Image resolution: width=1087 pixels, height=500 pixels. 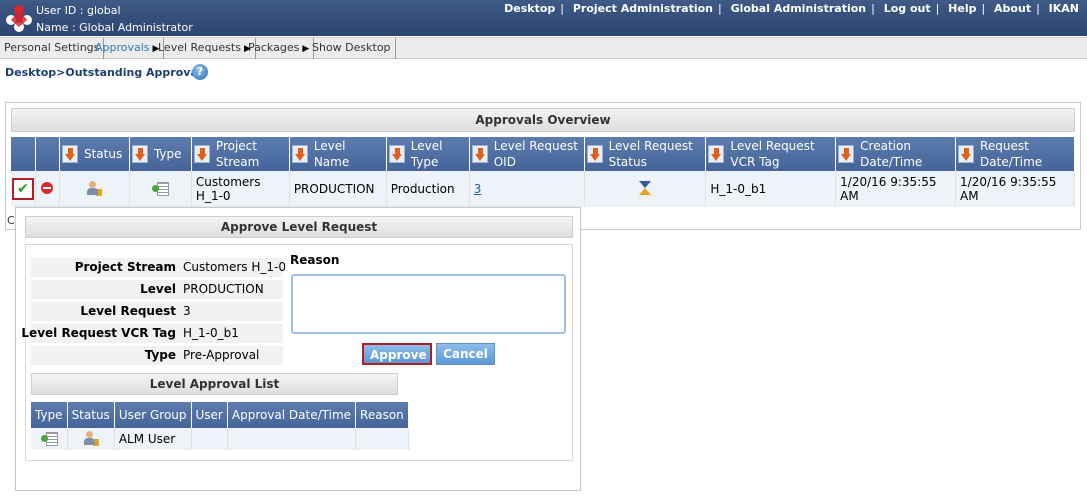 I want to click on vcr-tag-label: Level Request VCR Tag, so click(x=98, y=333).